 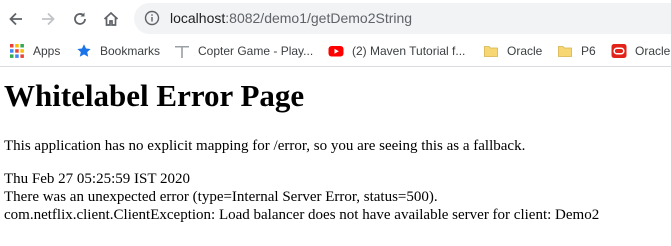 What do you see at coordinates (576, 51) in the screenshot?
I see `bookmark-p6-folder: P6` at bounding box center [576, 51].